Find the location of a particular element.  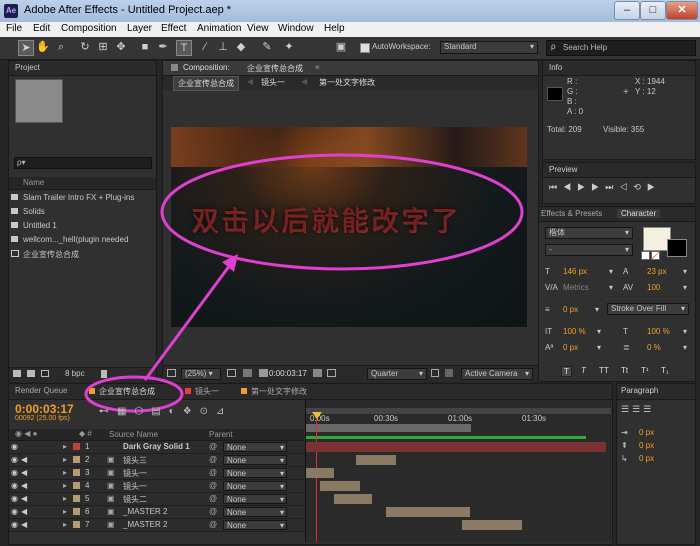

lock-icon is located at coordinates (174, 67).